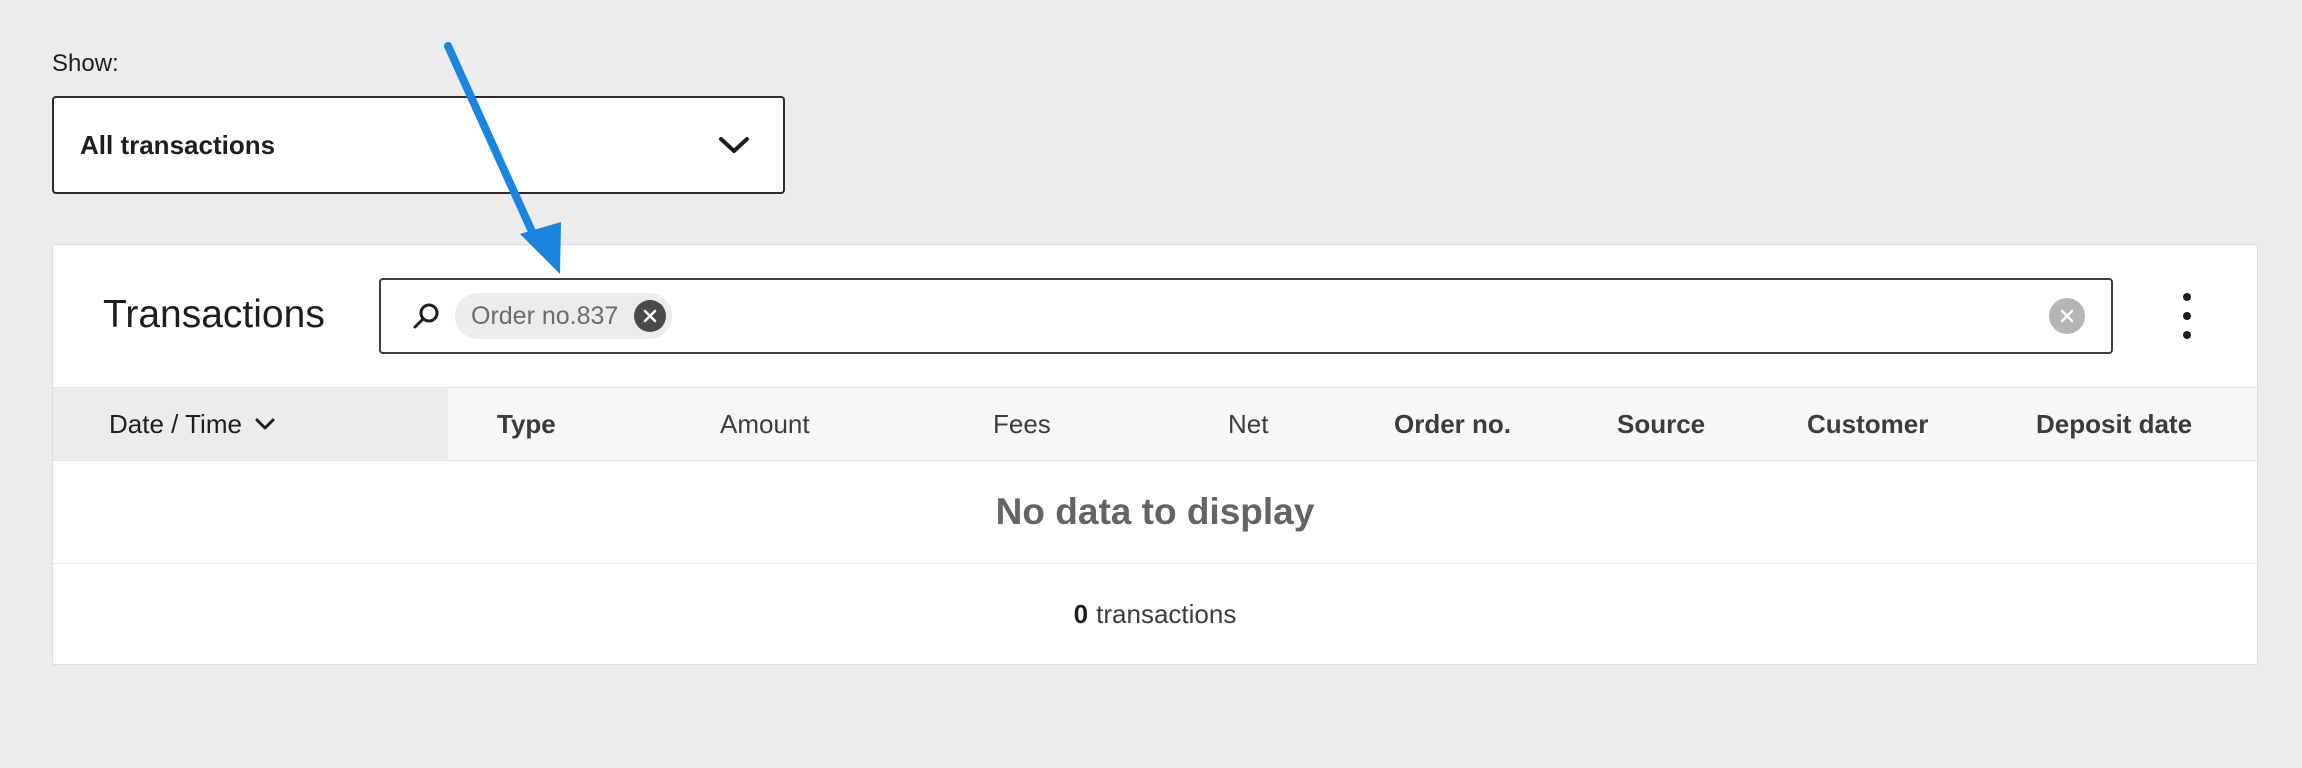 This screenshot has width=2302, height=768. I want to click on column-header-type: Type, so click(526, 424).